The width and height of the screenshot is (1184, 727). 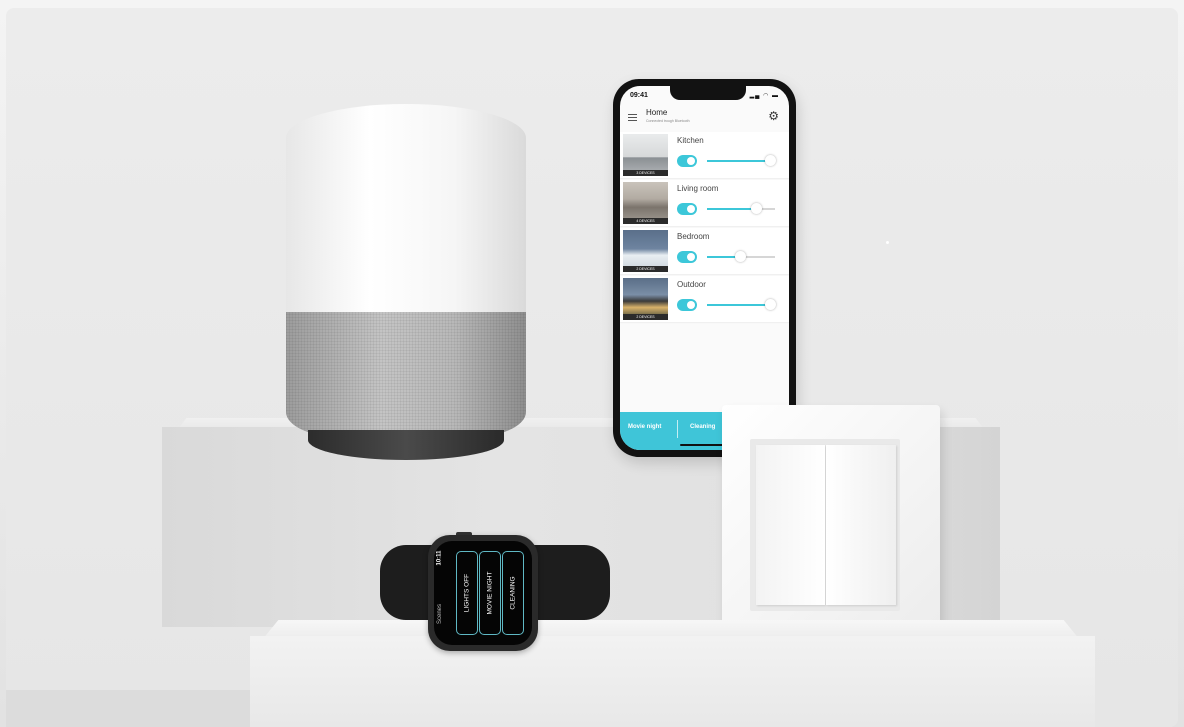 I want to click on scene-divider, so click(x=677, y=429).